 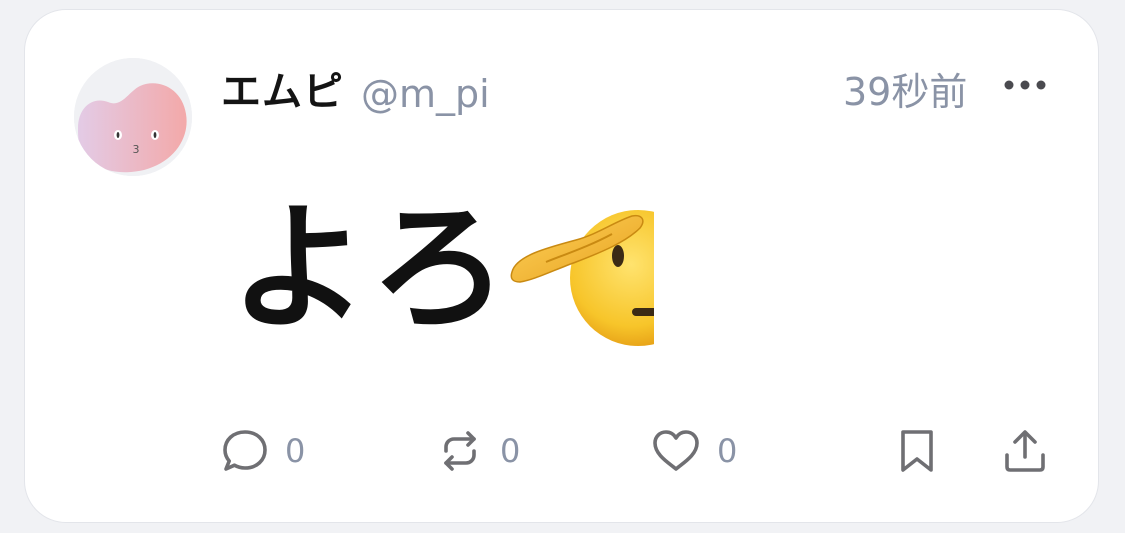 I want to click on repost-icon, so click(x=460, y=451).